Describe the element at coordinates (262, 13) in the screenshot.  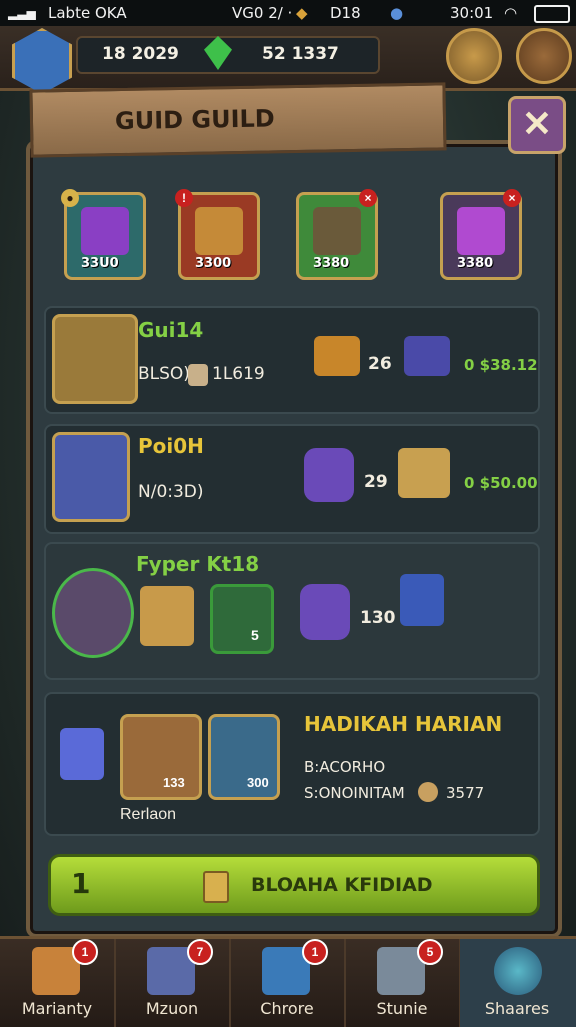
I see `status-center-text: VG0 2/ ·` at that location.